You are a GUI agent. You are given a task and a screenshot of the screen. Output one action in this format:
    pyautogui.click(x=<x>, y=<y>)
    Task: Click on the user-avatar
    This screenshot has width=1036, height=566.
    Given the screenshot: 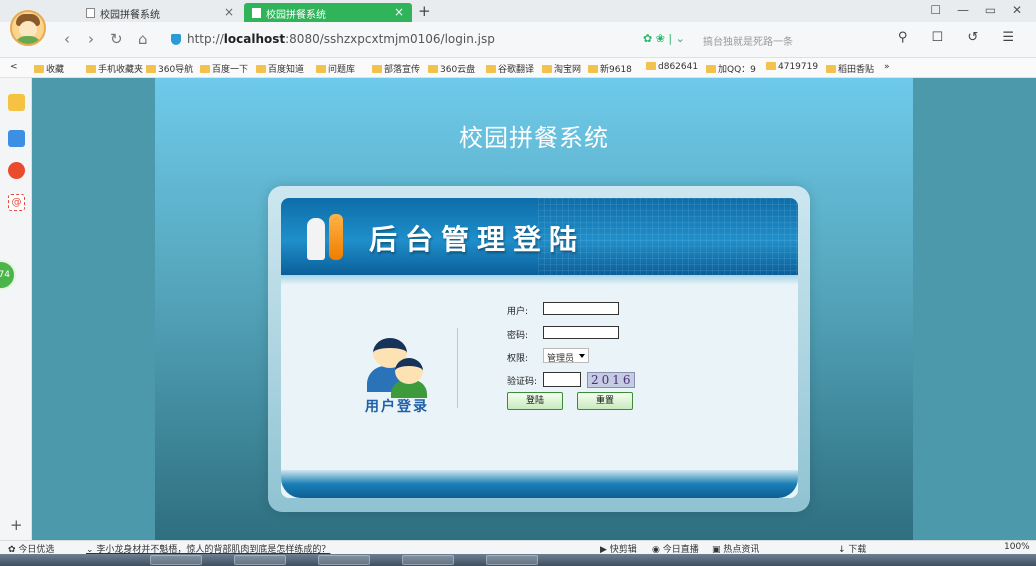 What is the action you would take?
    pyautogui.click(x=28, y=28)
    